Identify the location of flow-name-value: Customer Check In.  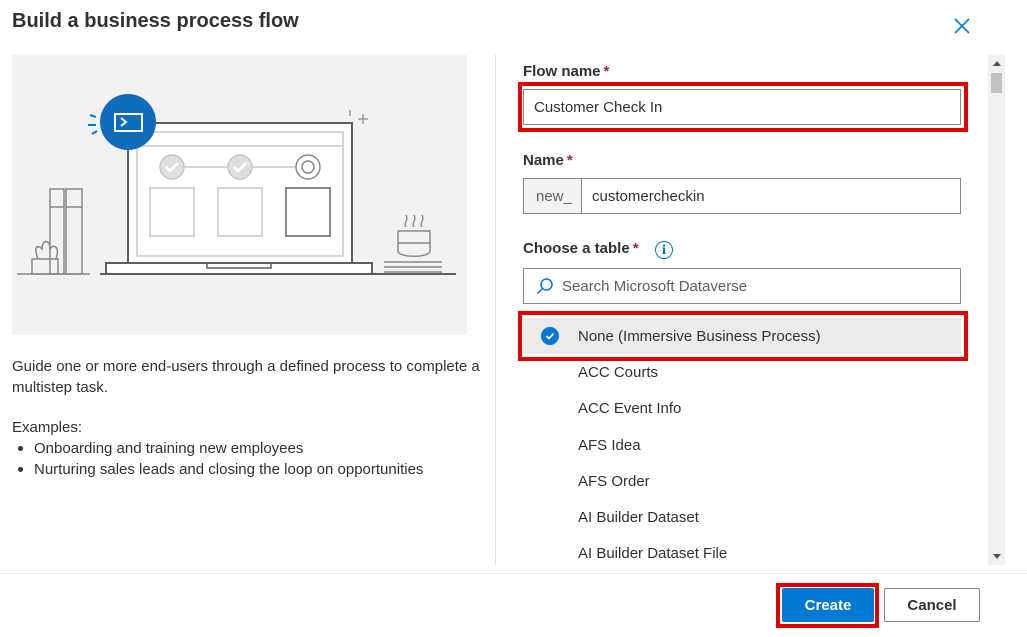
(598, 107).